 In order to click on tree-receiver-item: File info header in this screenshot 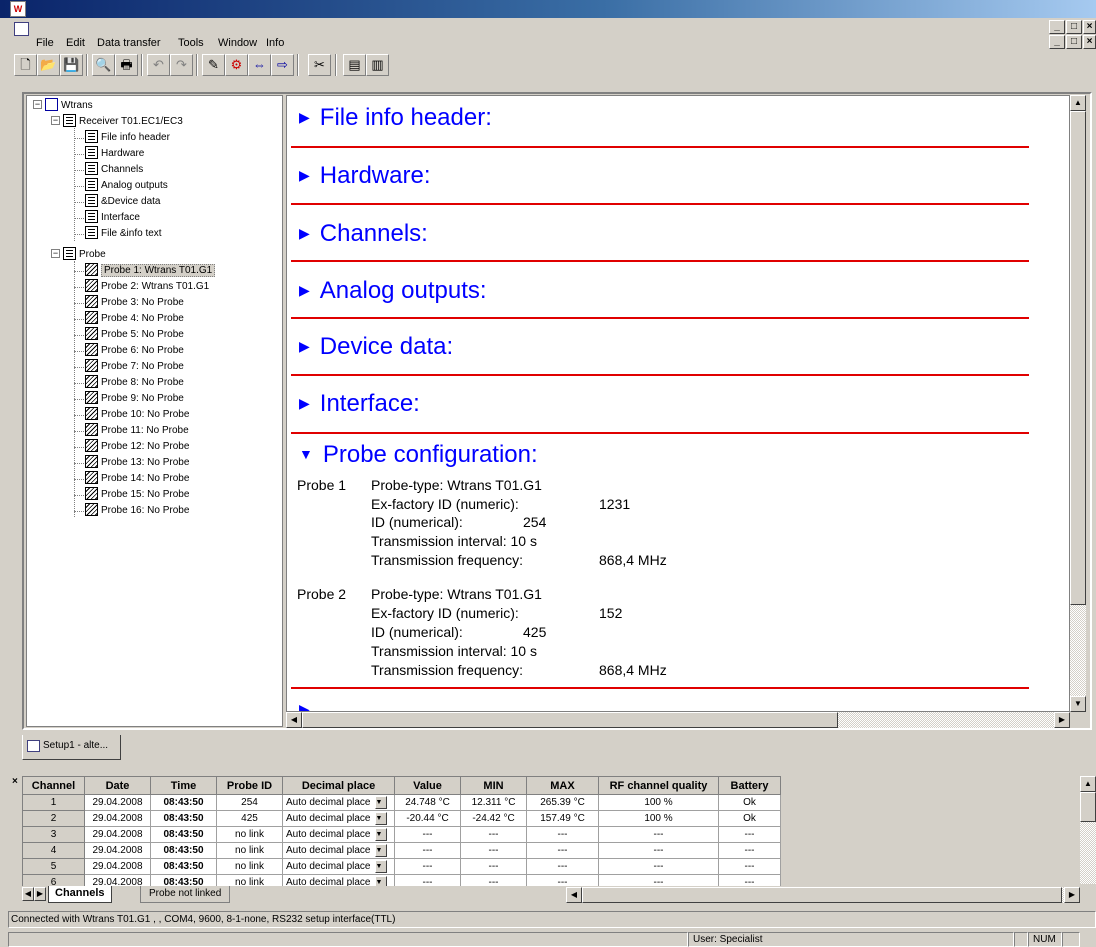, I will do `click(127, 137)`.